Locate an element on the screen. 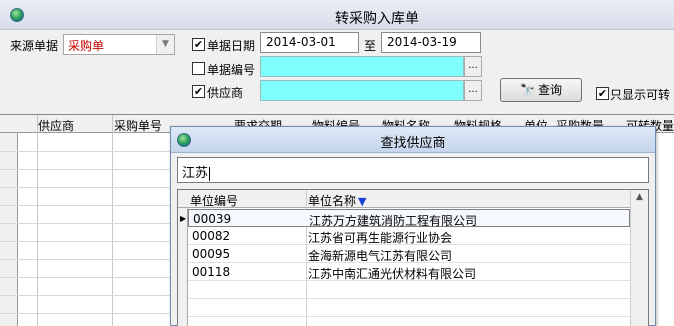  source-doc-label: 来源单据 is located at coordinates (34, 46).